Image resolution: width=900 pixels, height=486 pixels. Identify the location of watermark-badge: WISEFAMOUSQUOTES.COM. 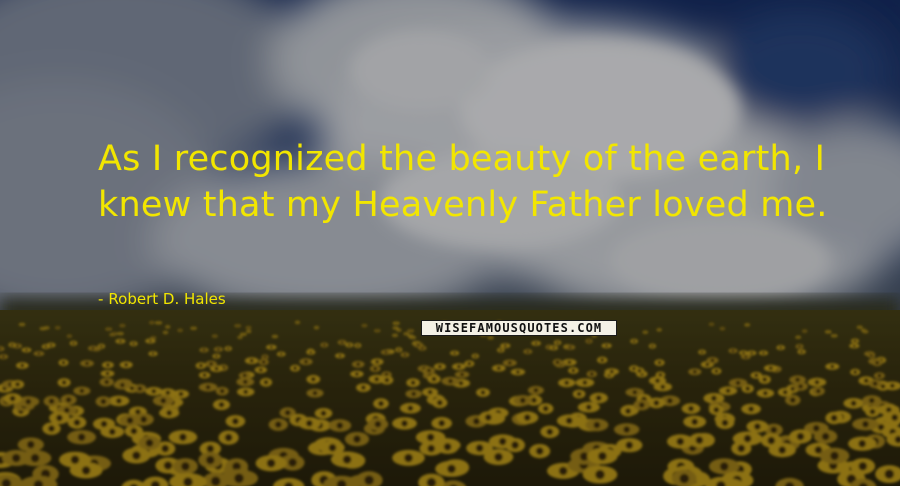
(519, 328).